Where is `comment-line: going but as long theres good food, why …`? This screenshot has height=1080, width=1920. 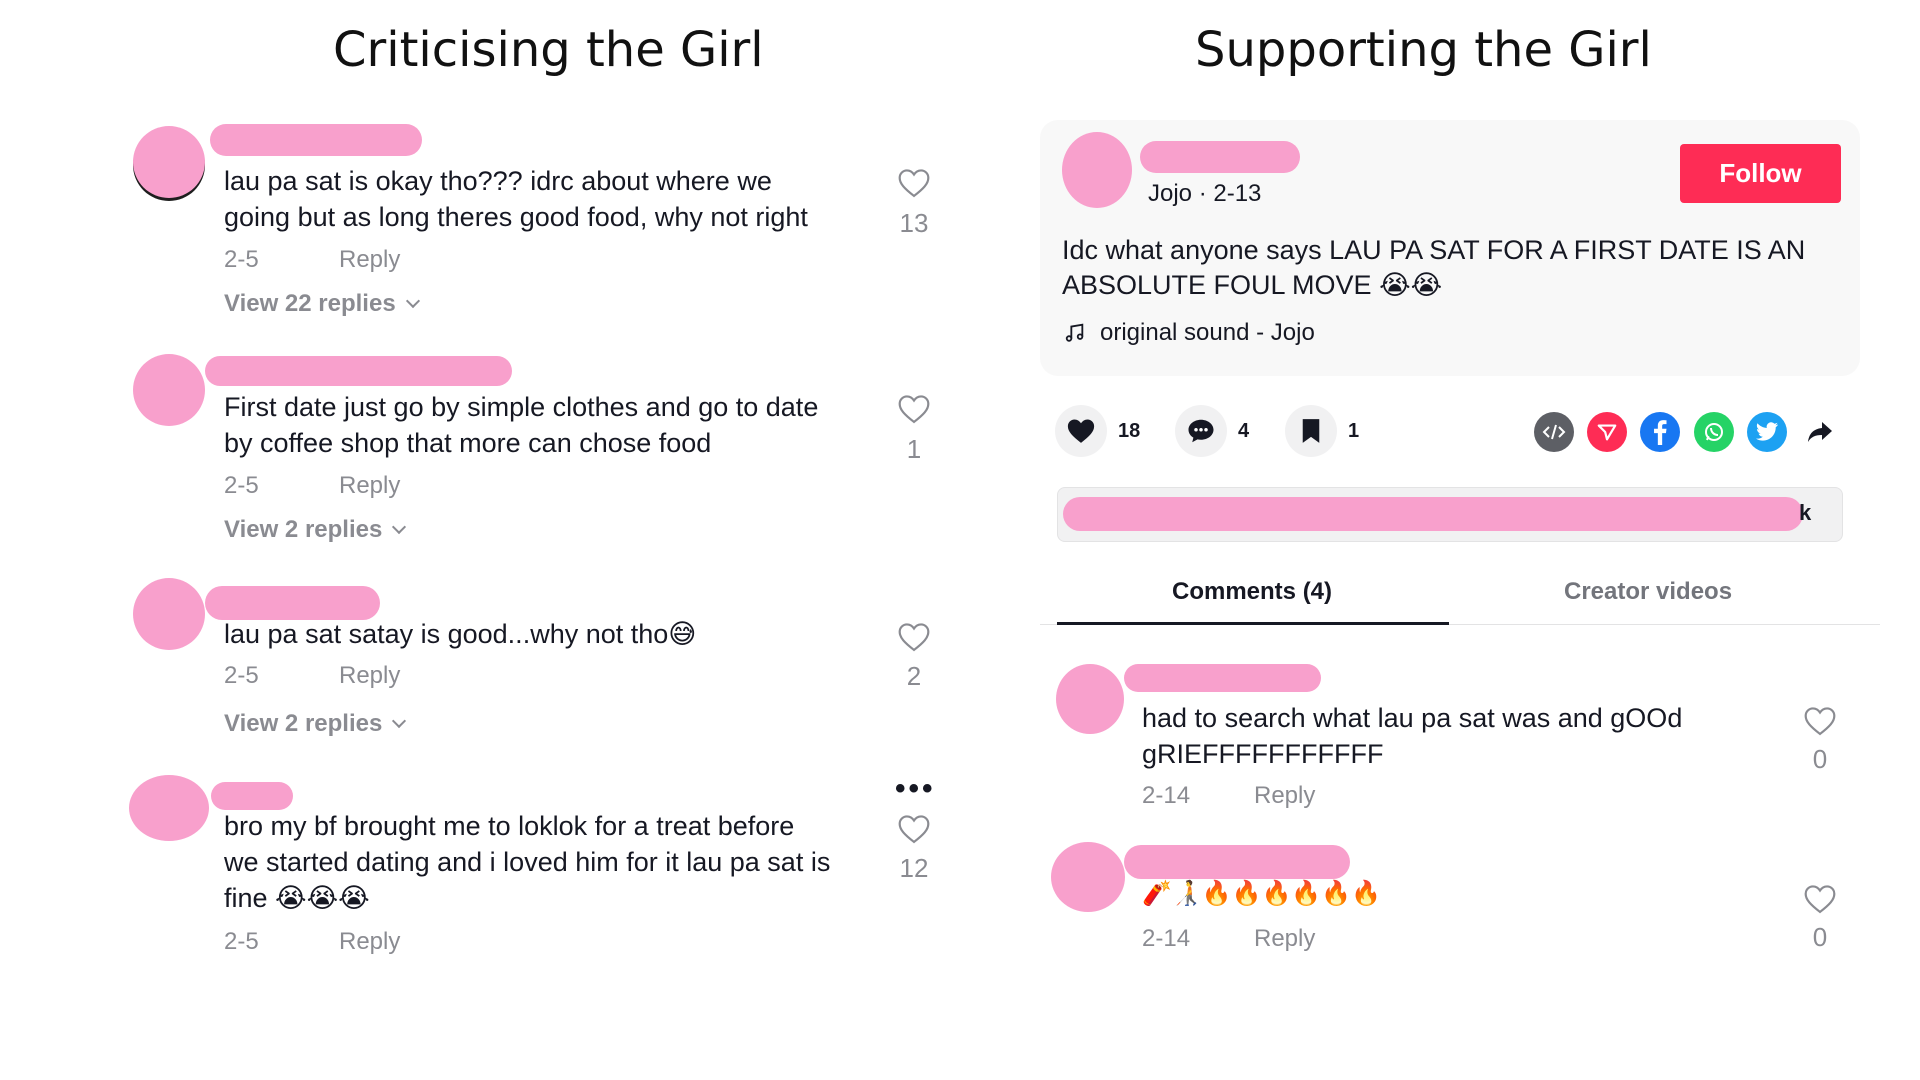
comment-line: going but as long theres good food, why … is located at coordinates (516, 217).